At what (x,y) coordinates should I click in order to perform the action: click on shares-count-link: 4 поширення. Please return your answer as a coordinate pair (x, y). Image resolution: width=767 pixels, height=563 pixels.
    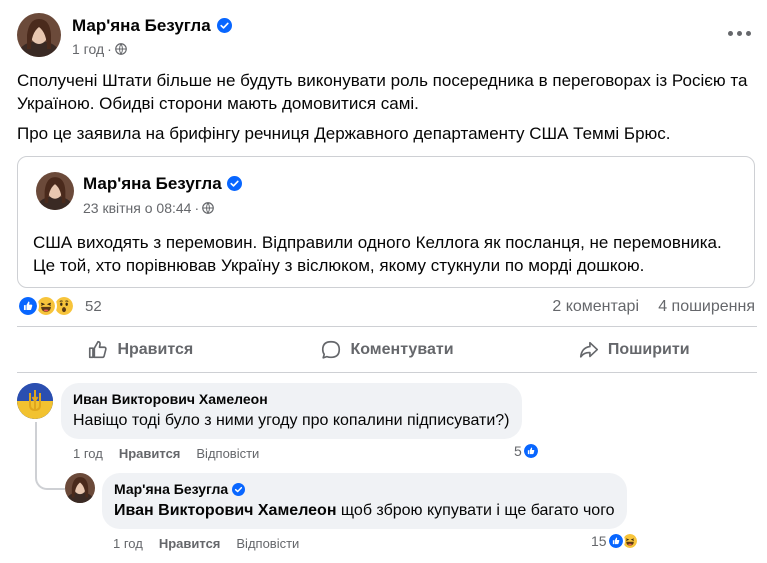
    Looking at the image, I should click on (706, 307).